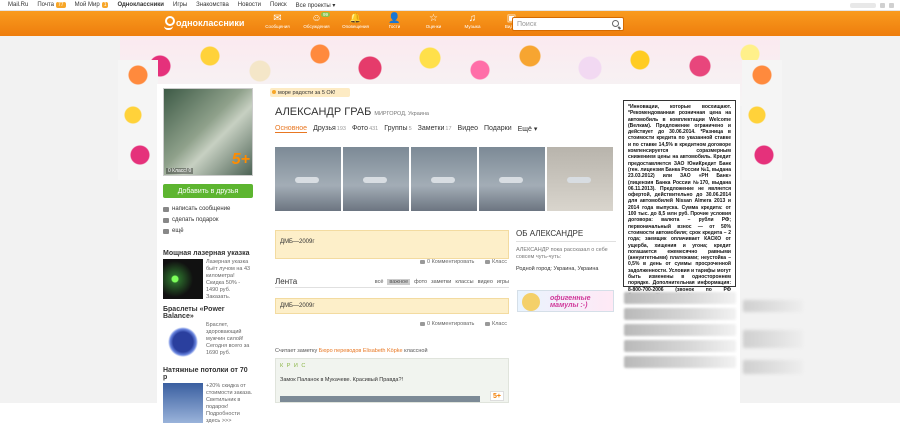 The image size is (900, 430). What do you see at coordinates (498, 129) in the screenshot?
I see `tab-gifts: Подарки` at bounding box center [498, 129].